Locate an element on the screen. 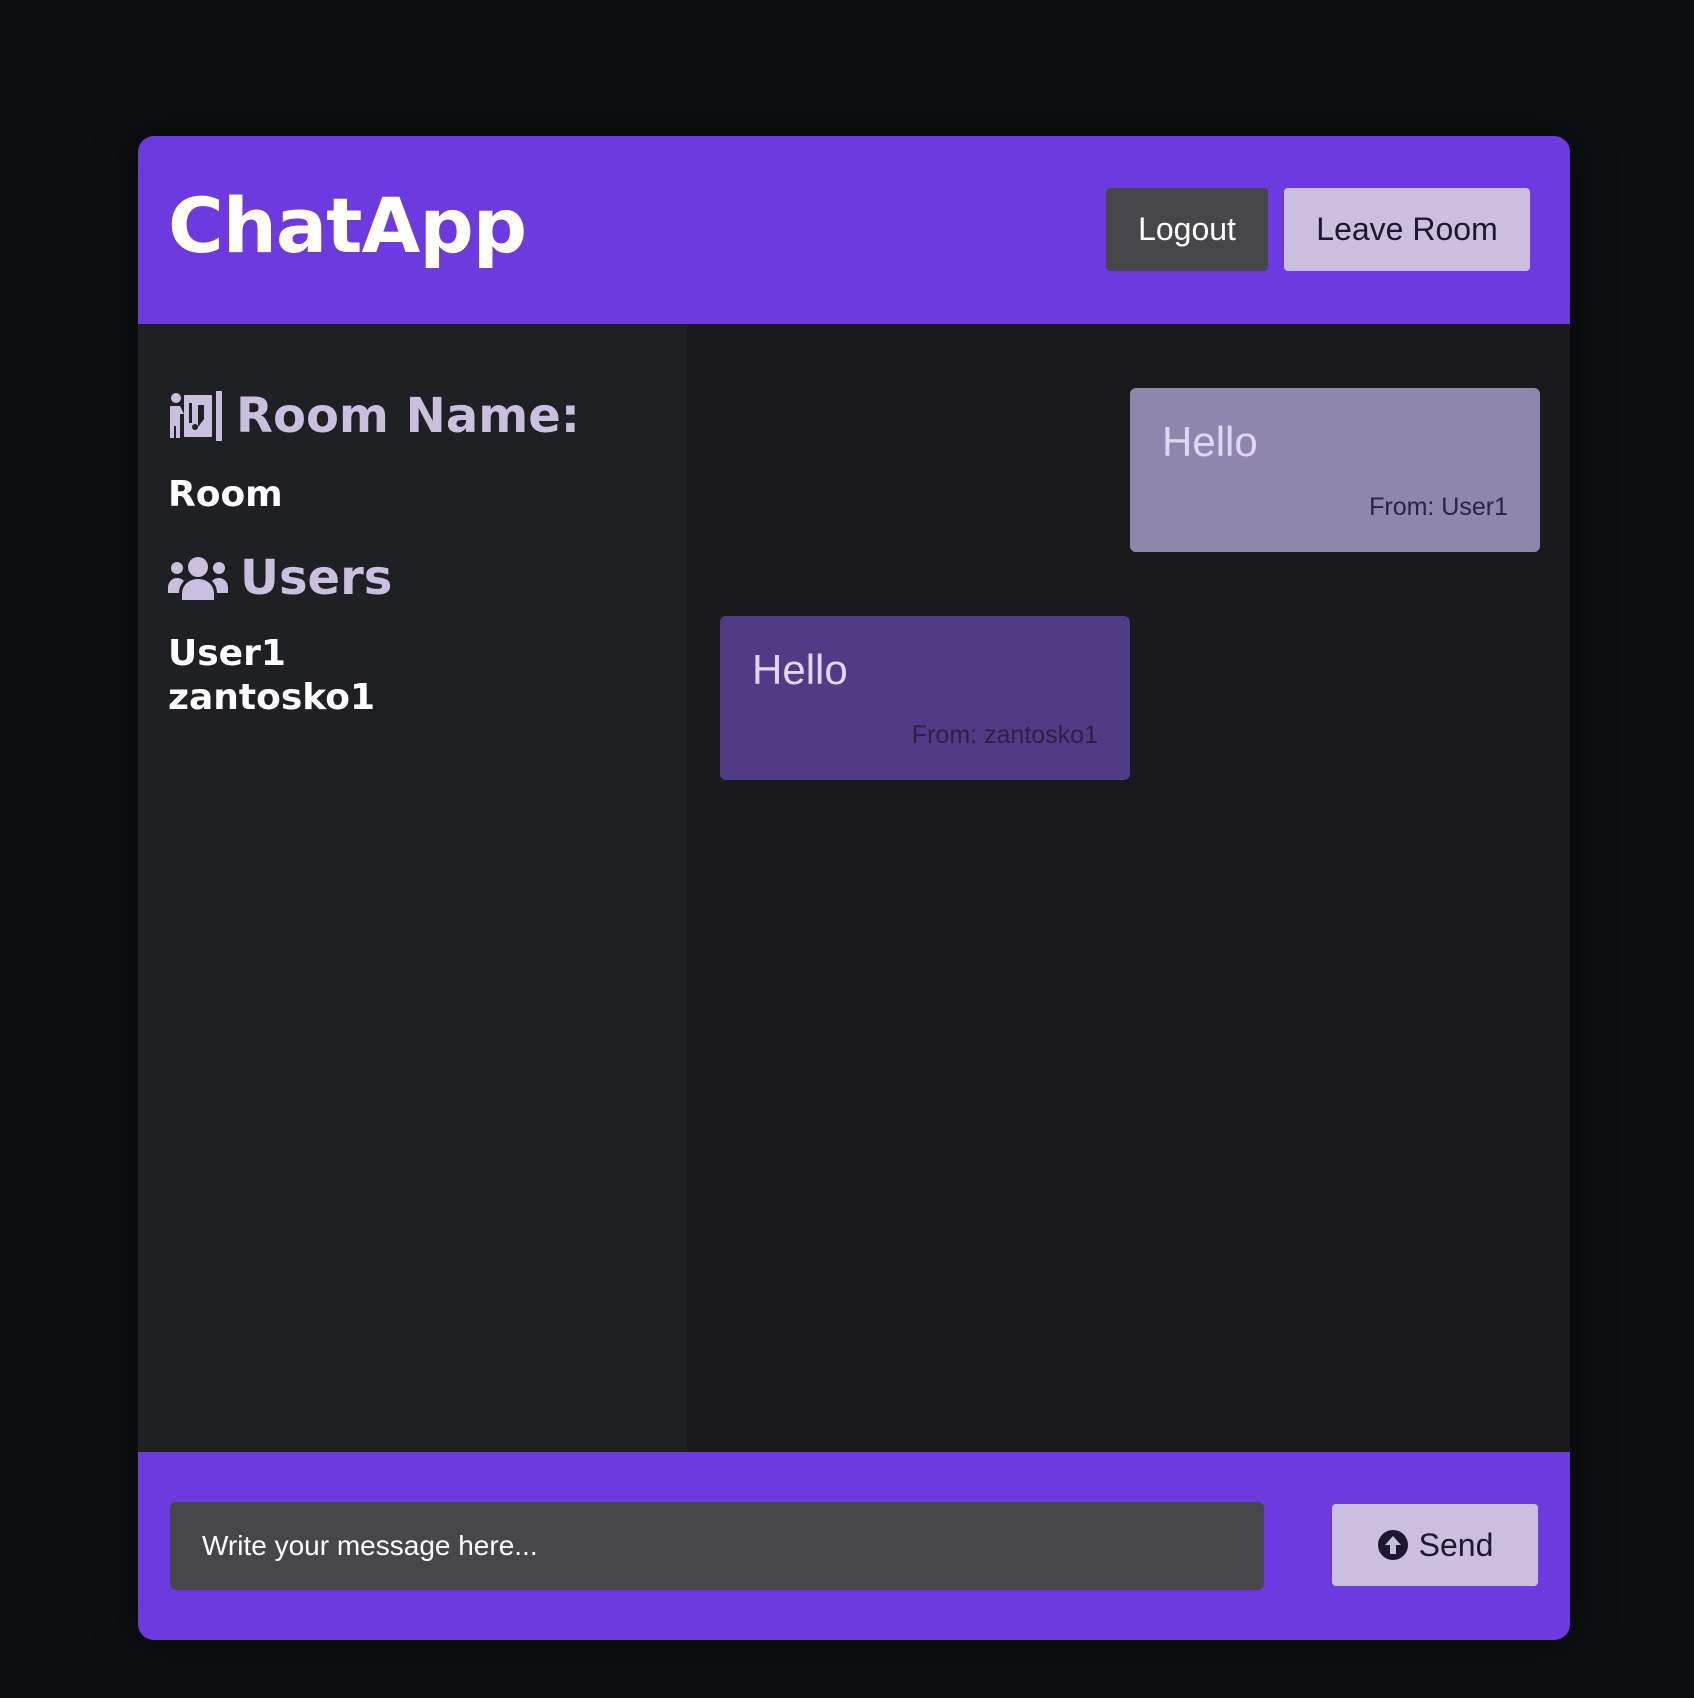 This screenshot has height=1698, width=1694. message-composer: Send is located at coordinates (854, 1546).